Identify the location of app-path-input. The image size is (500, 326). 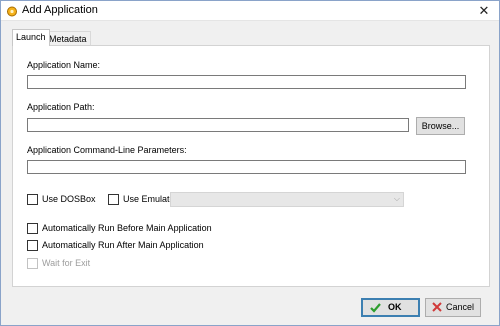
(218, 125).